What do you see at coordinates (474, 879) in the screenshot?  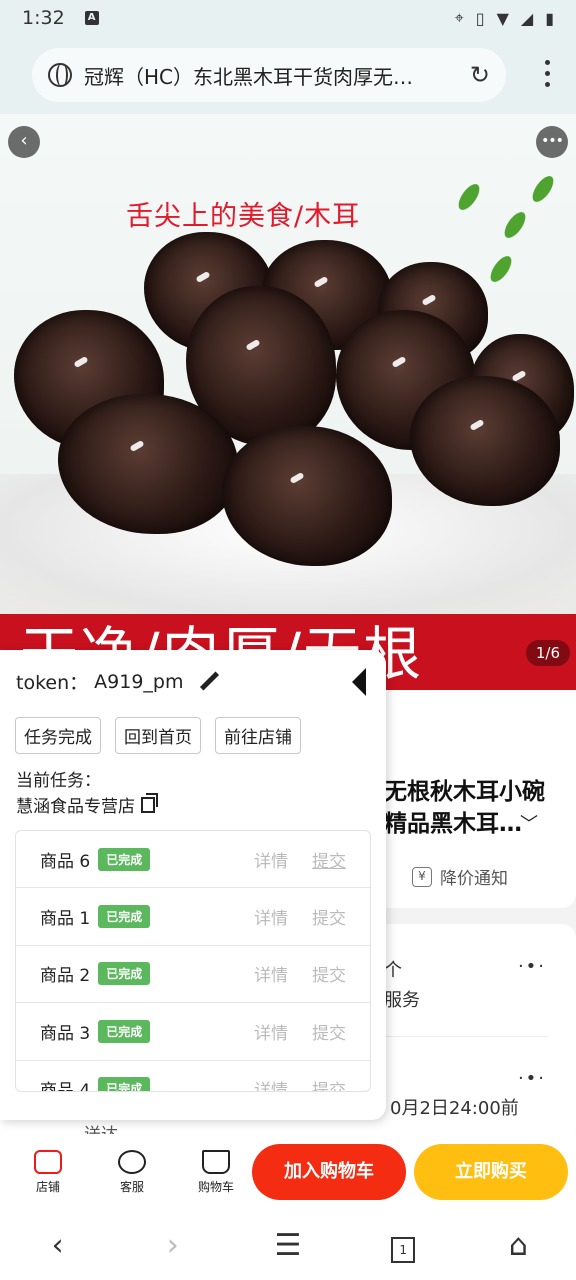 I see `price-alert-label: 降价通知` at bounding box center [474, 879].